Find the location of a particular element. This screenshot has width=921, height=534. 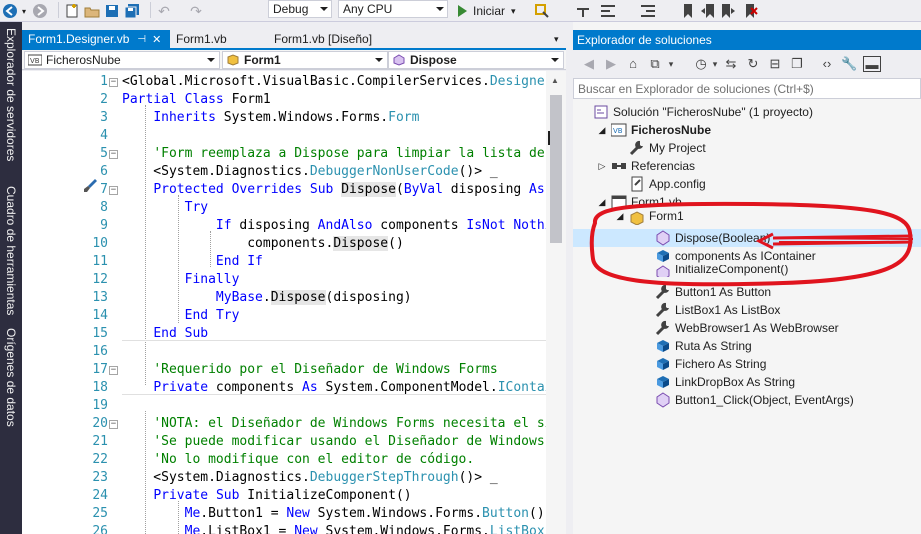

properties-wrench-icon: 🔧 is located at coordinates (849, 64).